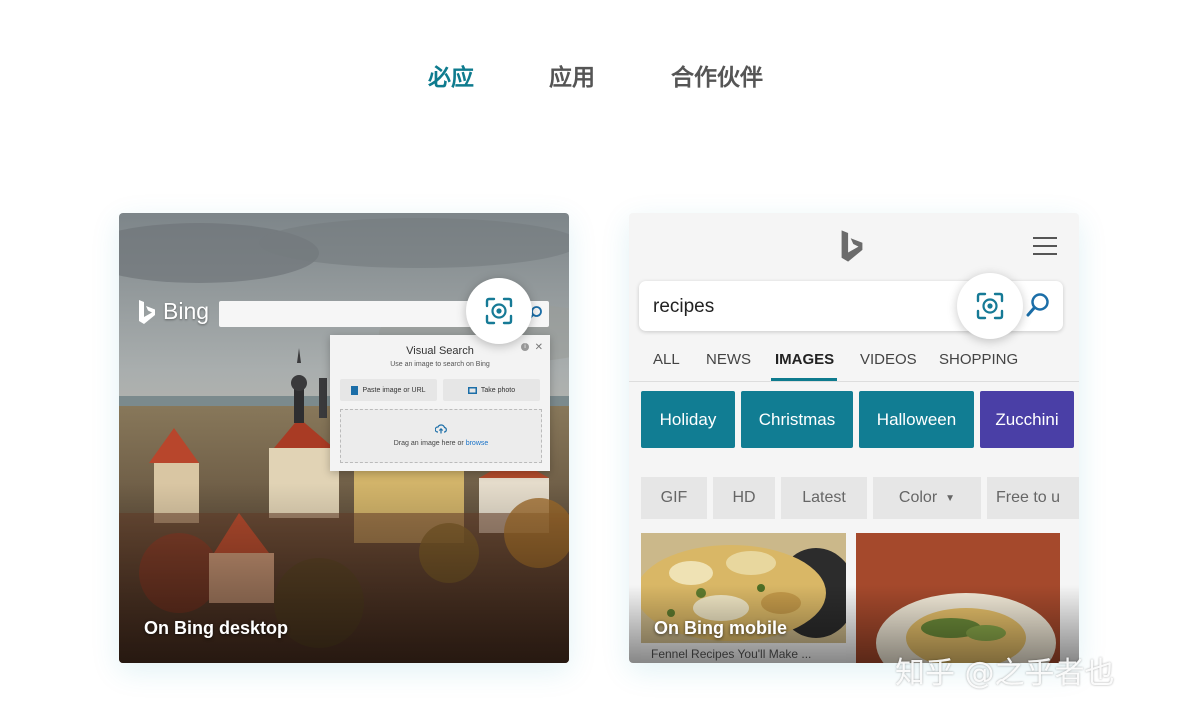 This screenshot has height=716, width=1178. What do you see at coordinates (1033, 498) in the screenshot?
I see `filter-free-to-use: Free to u` at bounding box center [1033, 498].